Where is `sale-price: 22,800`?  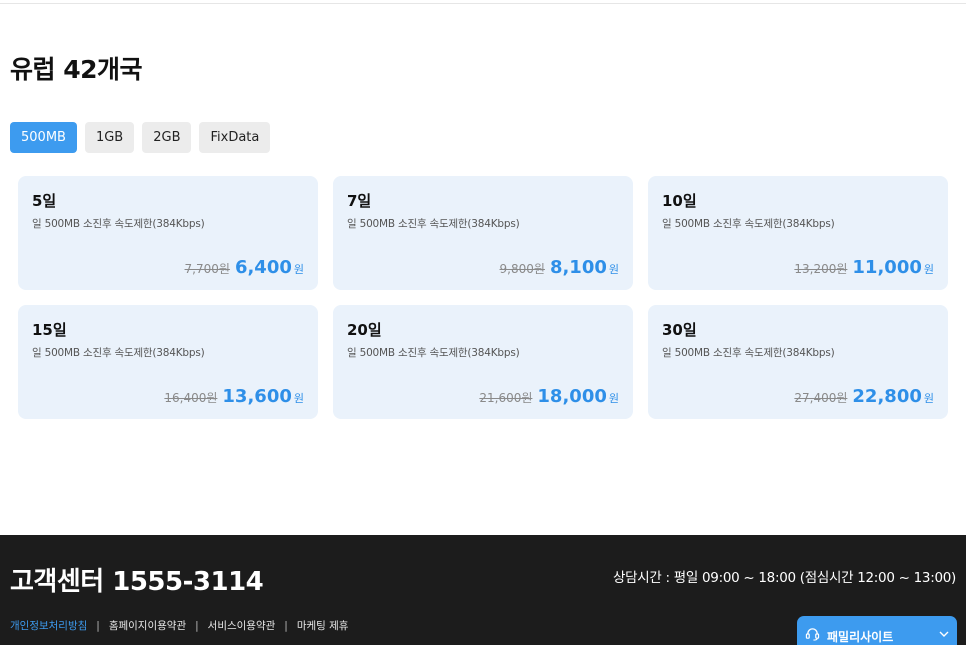
sale-price: 22,800 is located at coordinates (887, 396).